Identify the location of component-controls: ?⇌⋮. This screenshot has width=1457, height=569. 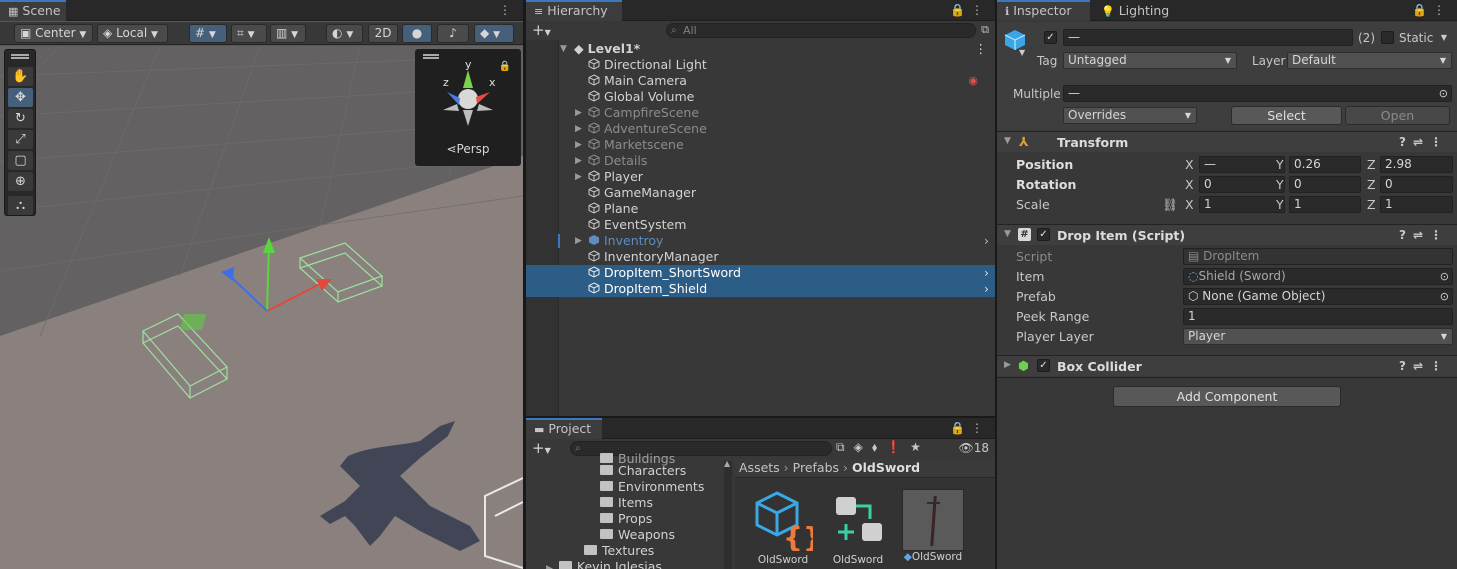
(1424, 366).